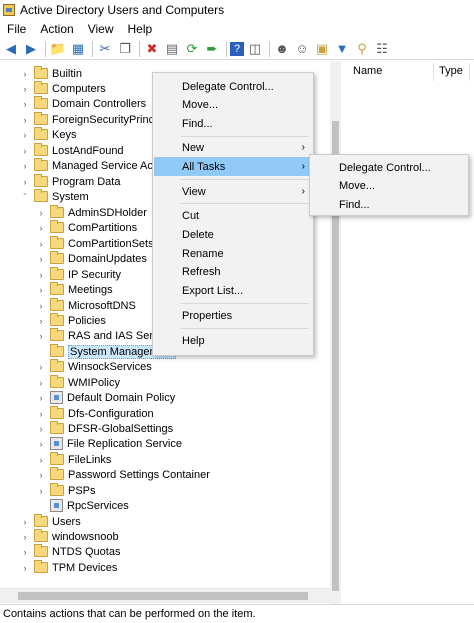 This screenshot has width=474, height=623. What do you see at coordinates (233, 340) in the screenshot?
I see `menu-item-help: Help` at bounding box center [233, 340].